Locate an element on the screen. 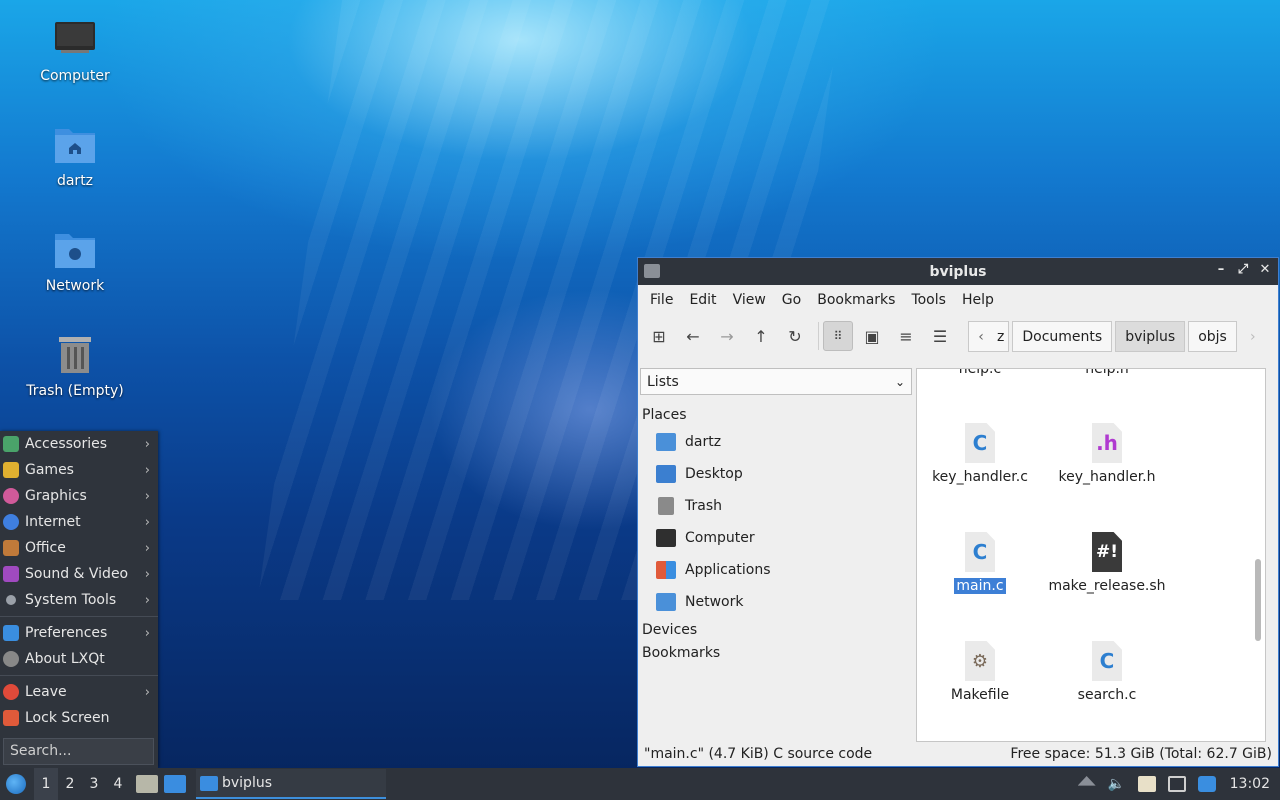  toolbar-separator is located at coordinates (818, 336).